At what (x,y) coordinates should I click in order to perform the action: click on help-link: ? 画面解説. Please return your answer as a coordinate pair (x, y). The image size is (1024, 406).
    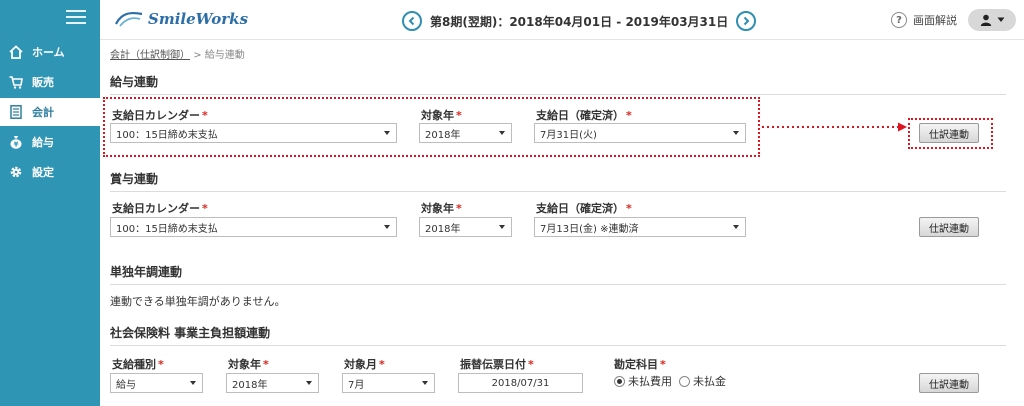
    Looking at the image, I should click on (924, 20).